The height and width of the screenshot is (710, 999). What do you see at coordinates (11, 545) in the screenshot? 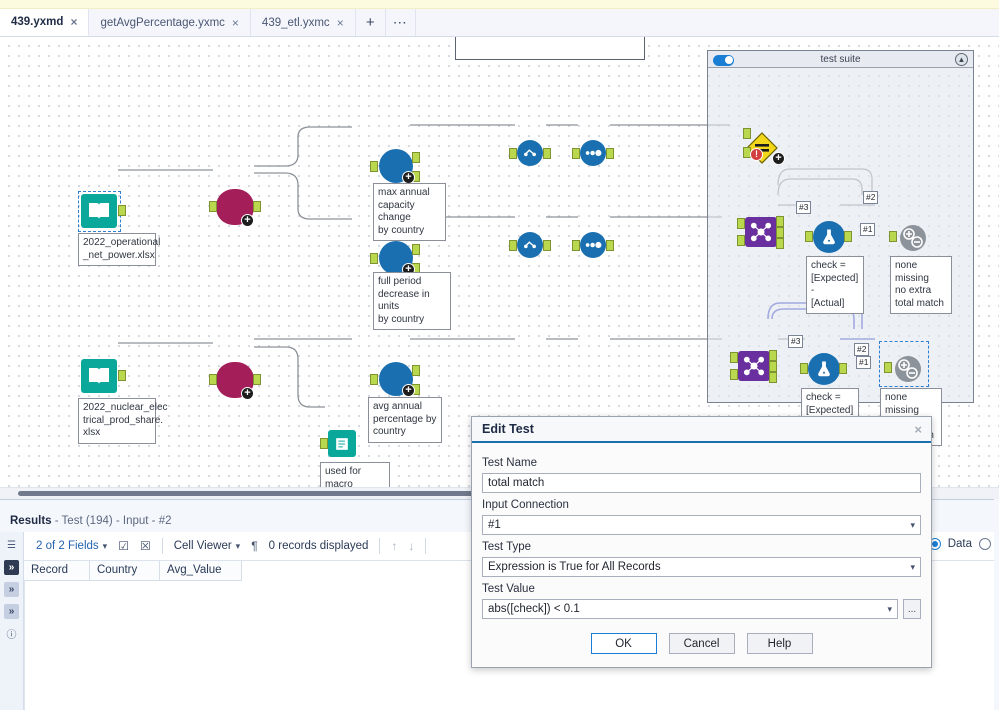
I see `list-icon: ☰` at bounding box center [11, 545].